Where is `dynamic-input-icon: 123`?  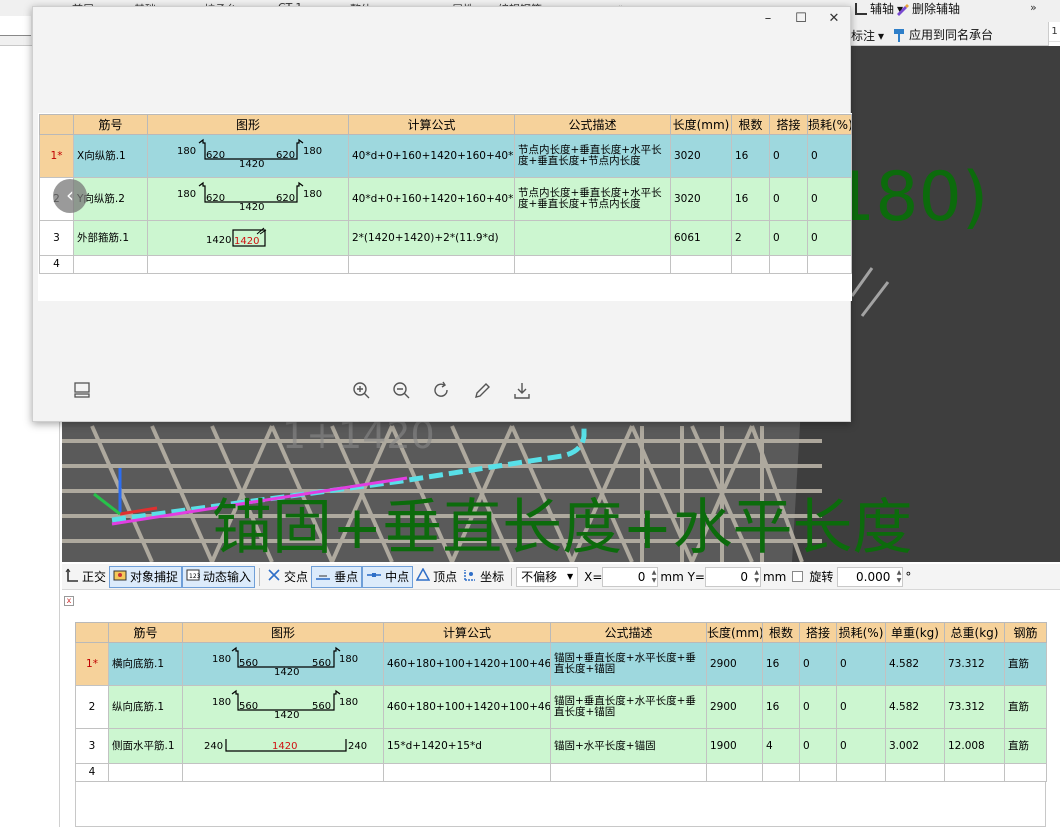
dynamic-input-icon: 123 is located at coordinates (193, 576).